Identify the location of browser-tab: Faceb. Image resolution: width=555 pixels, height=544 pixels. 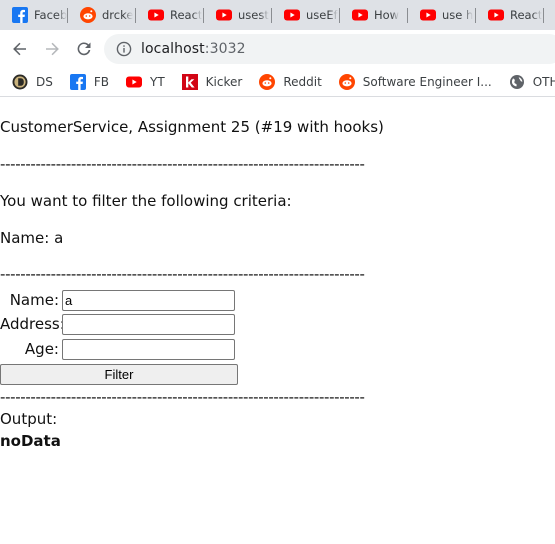
(34, 15).